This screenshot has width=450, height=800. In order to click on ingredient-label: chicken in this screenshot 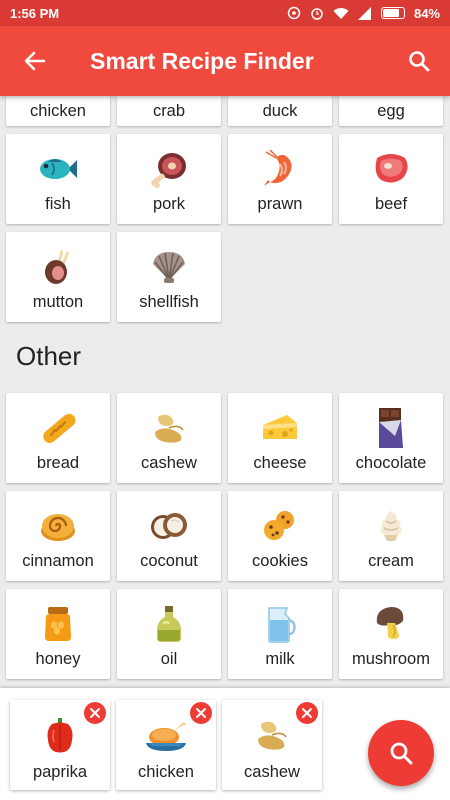, I will do `click(58, 111)`.